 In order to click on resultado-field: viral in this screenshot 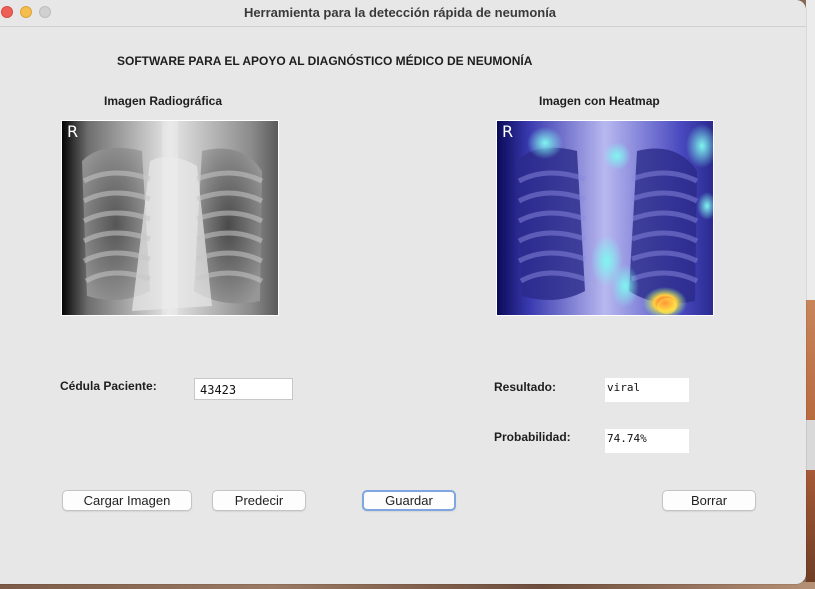, I will do `click(647, 390)`.